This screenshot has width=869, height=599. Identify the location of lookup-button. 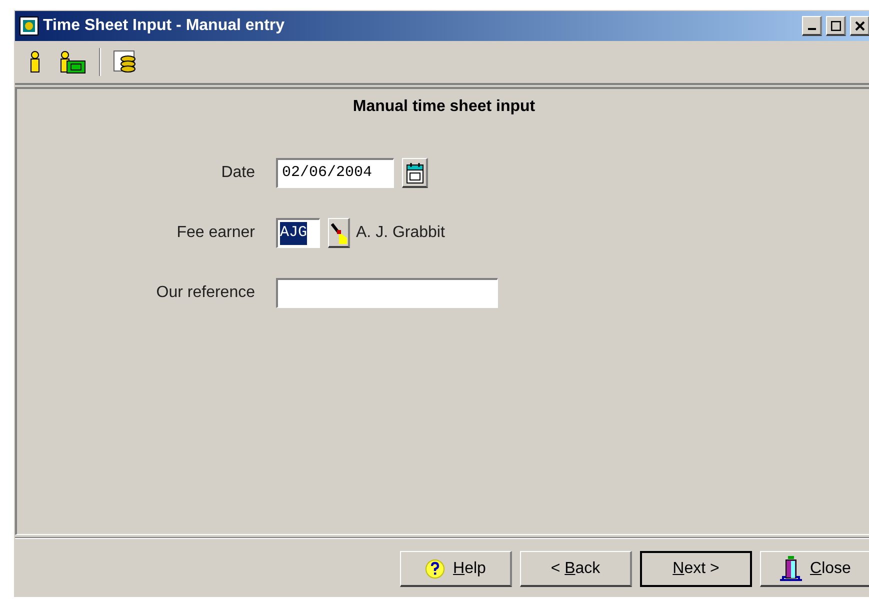
(339, 233).